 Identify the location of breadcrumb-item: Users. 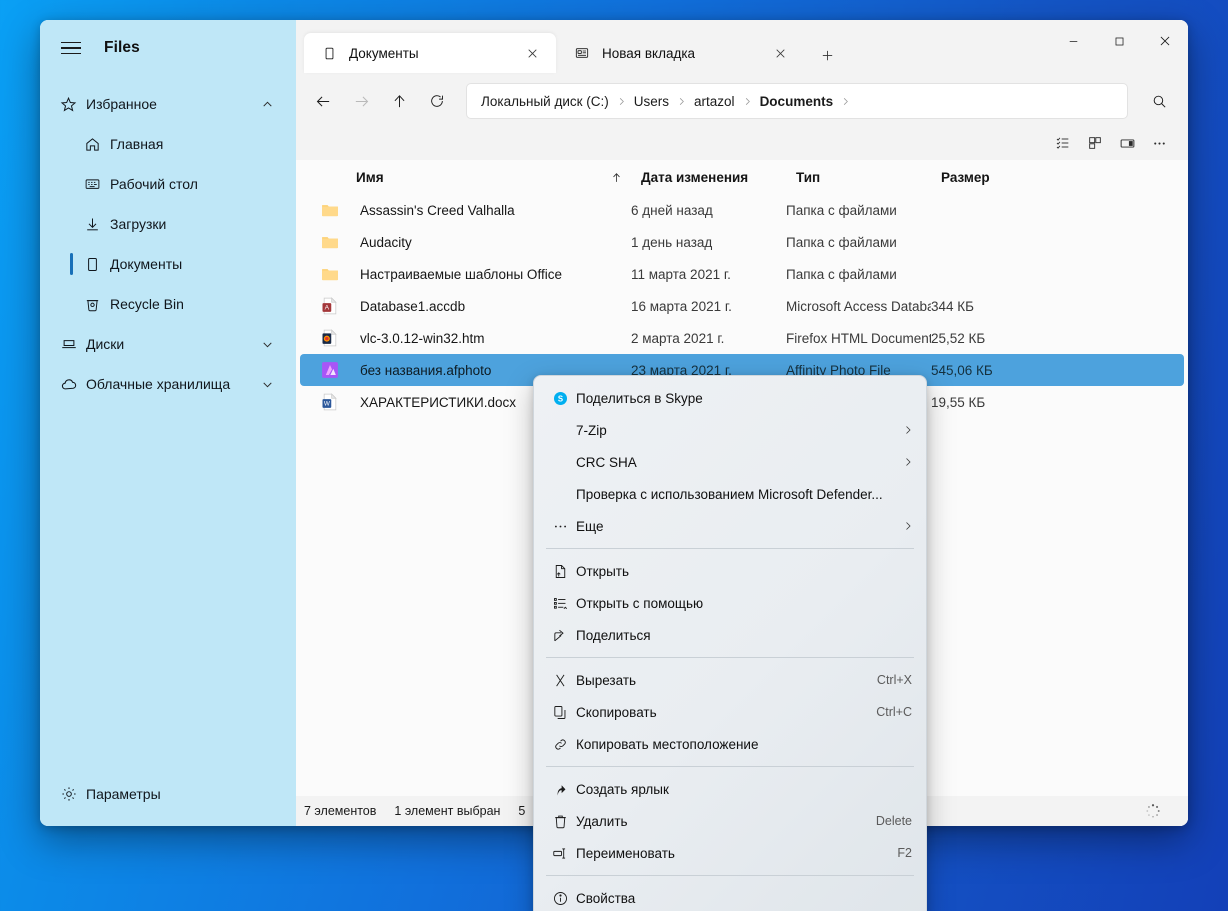
(651, 101).